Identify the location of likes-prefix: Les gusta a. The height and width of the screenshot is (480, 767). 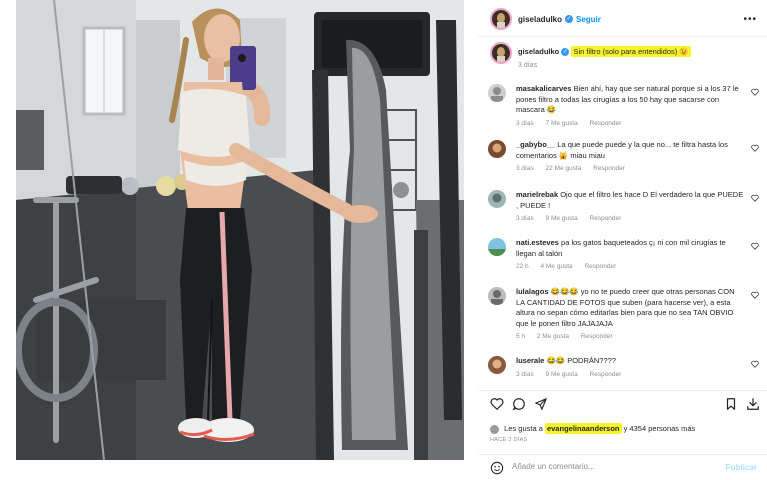
(523, 428).